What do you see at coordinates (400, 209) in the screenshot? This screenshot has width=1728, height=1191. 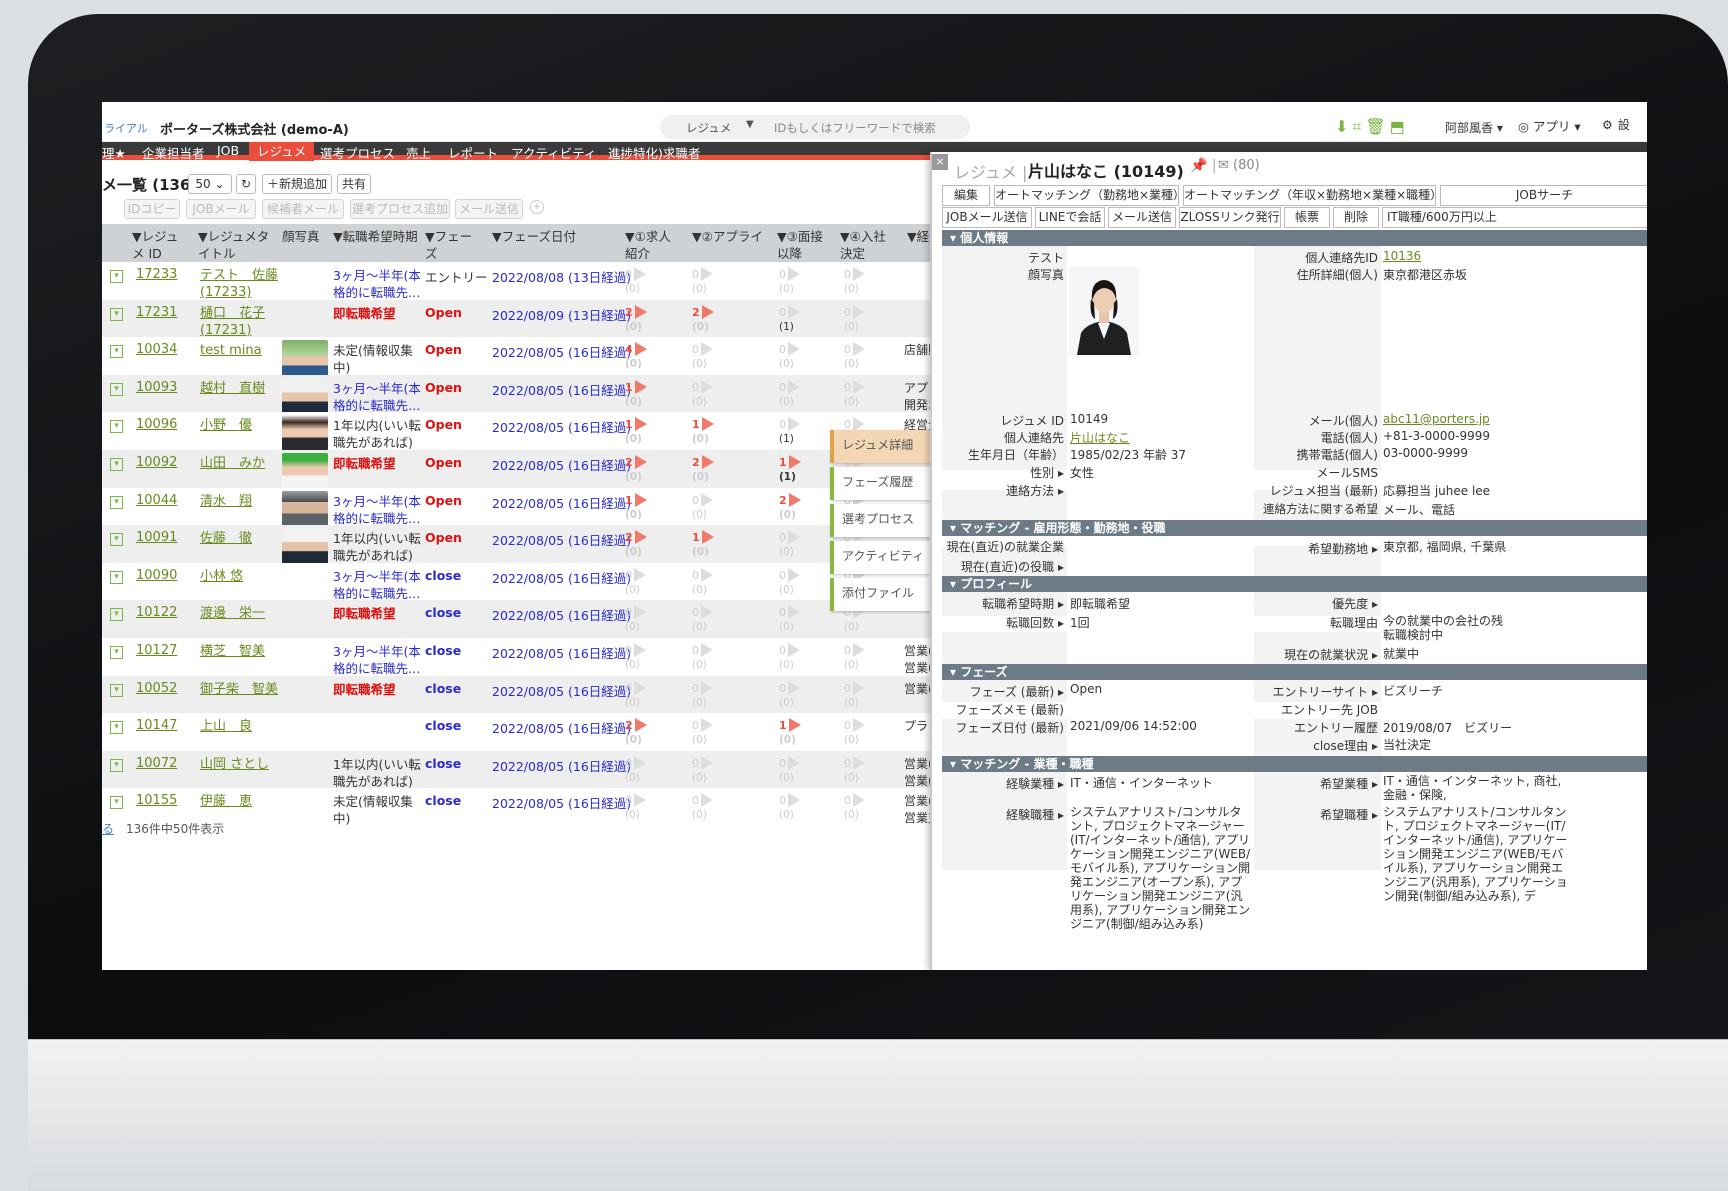 I see `add-selection-button: 選考プロセス追加` at bounding box center [400, 209].